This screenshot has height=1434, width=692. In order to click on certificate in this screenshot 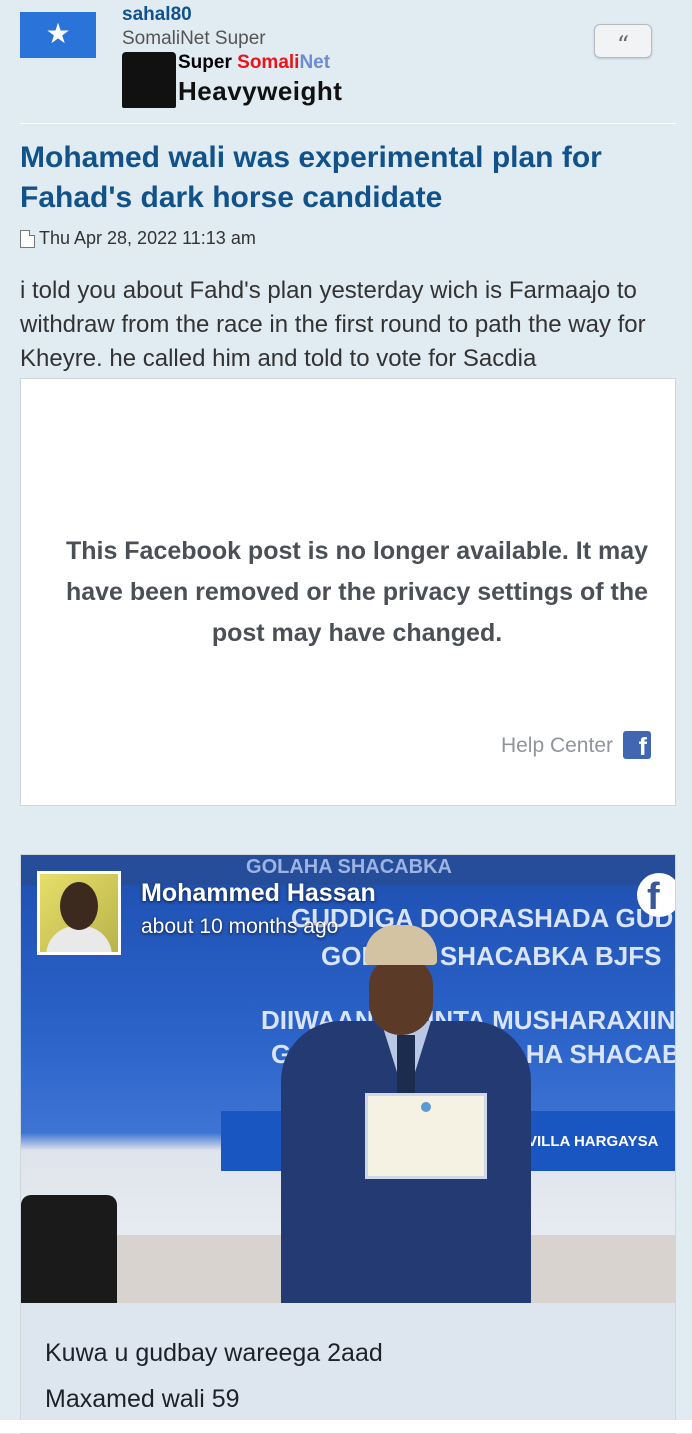, I will do `click(426, 1136)`.